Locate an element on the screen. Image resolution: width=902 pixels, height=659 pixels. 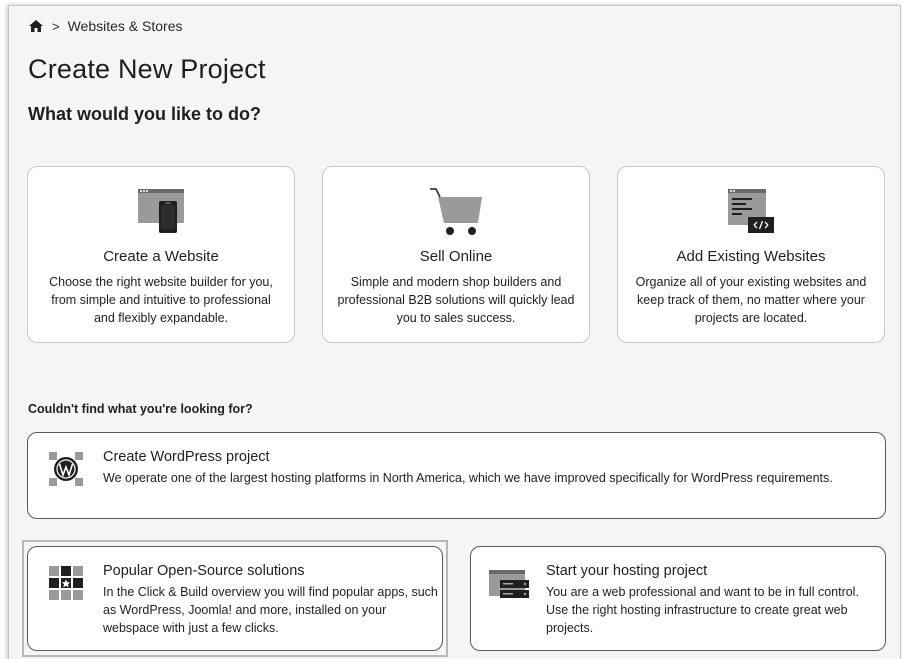
page-title: Create New Project is located at coordinates (147, 69).